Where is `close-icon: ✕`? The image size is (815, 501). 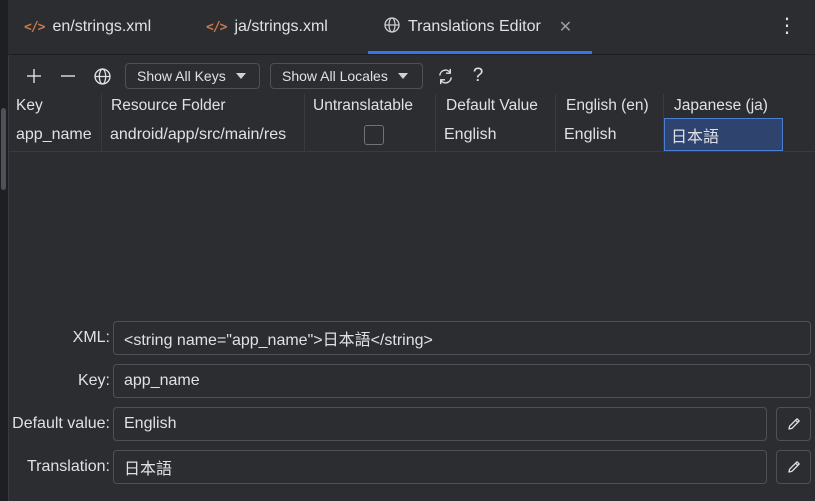
close-icon: ✕ is located at coordinates (565, 27).